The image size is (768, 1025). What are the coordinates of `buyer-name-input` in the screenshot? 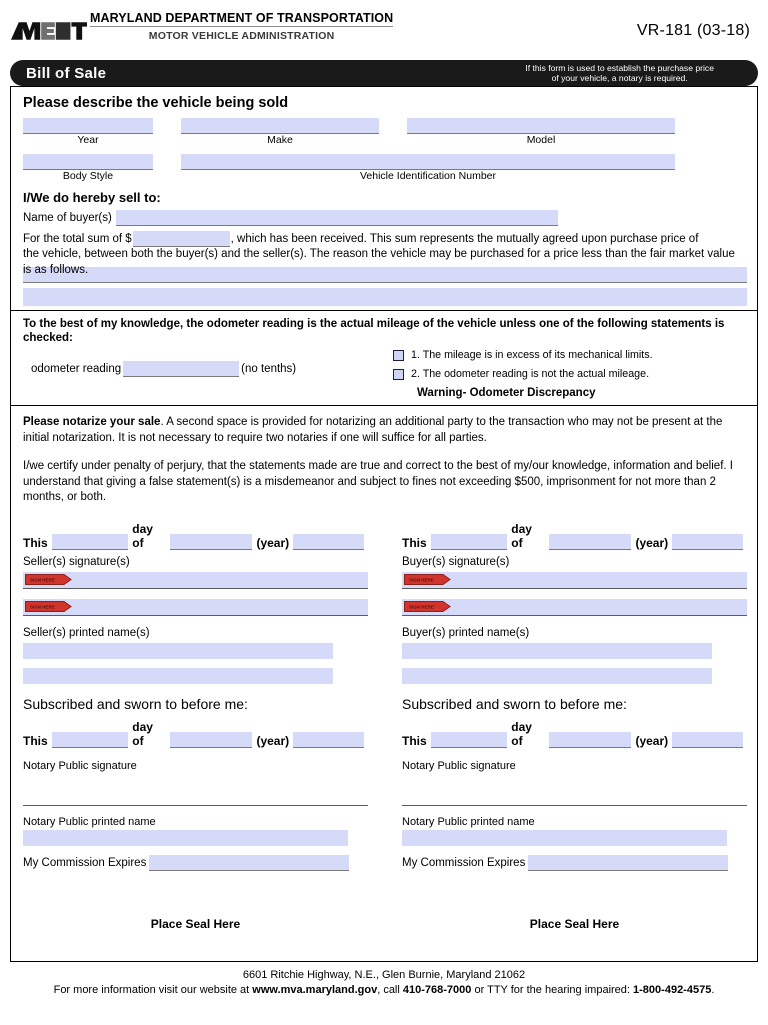 It's located at (336, 218).